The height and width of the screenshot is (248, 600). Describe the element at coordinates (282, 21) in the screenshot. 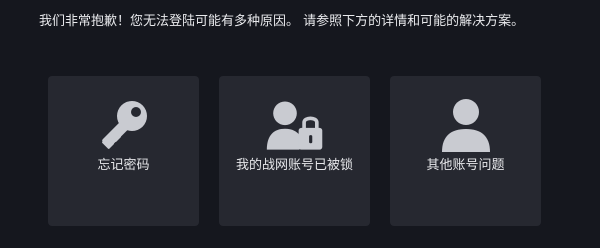

I see `error-message: 我们非常抱歉！您无法登陆可能有多种原因。 请参照下方的详情和可能的解决方案。` at that location.